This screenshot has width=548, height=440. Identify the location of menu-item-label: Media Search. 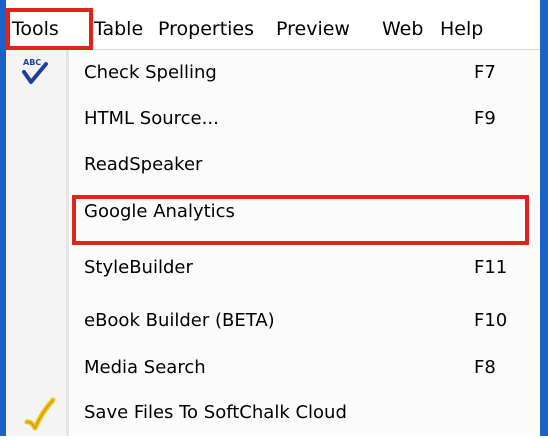
(145, 367).